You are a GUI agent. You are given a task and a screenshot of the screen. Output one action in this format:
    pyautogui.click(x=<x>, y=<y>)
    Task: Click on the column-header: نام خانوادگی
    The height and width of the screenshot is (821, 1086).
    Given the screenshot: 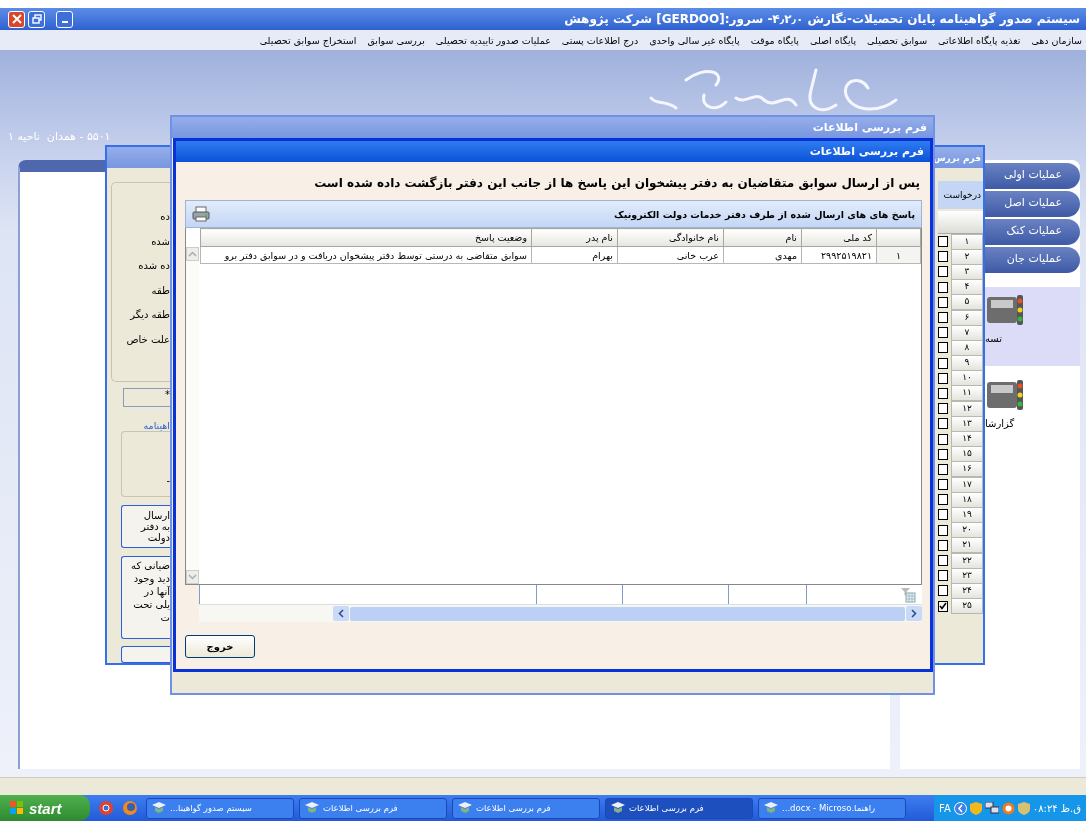 What is the action you would take?
    pyautogui.click(x=670, y=237)
    